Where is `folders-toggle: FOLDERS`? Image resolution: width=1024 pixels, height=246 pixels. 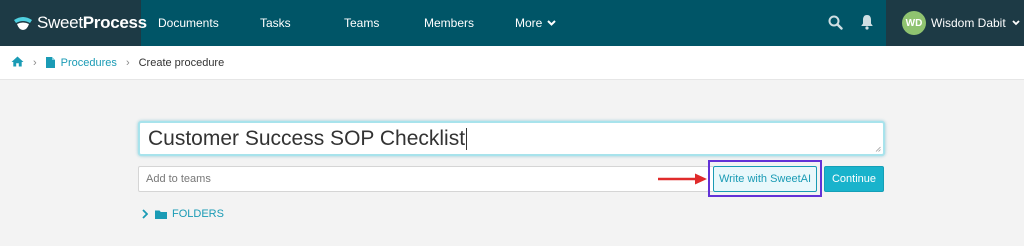
folders-toggle: FOLDERS is located at coordinates (183, 214).